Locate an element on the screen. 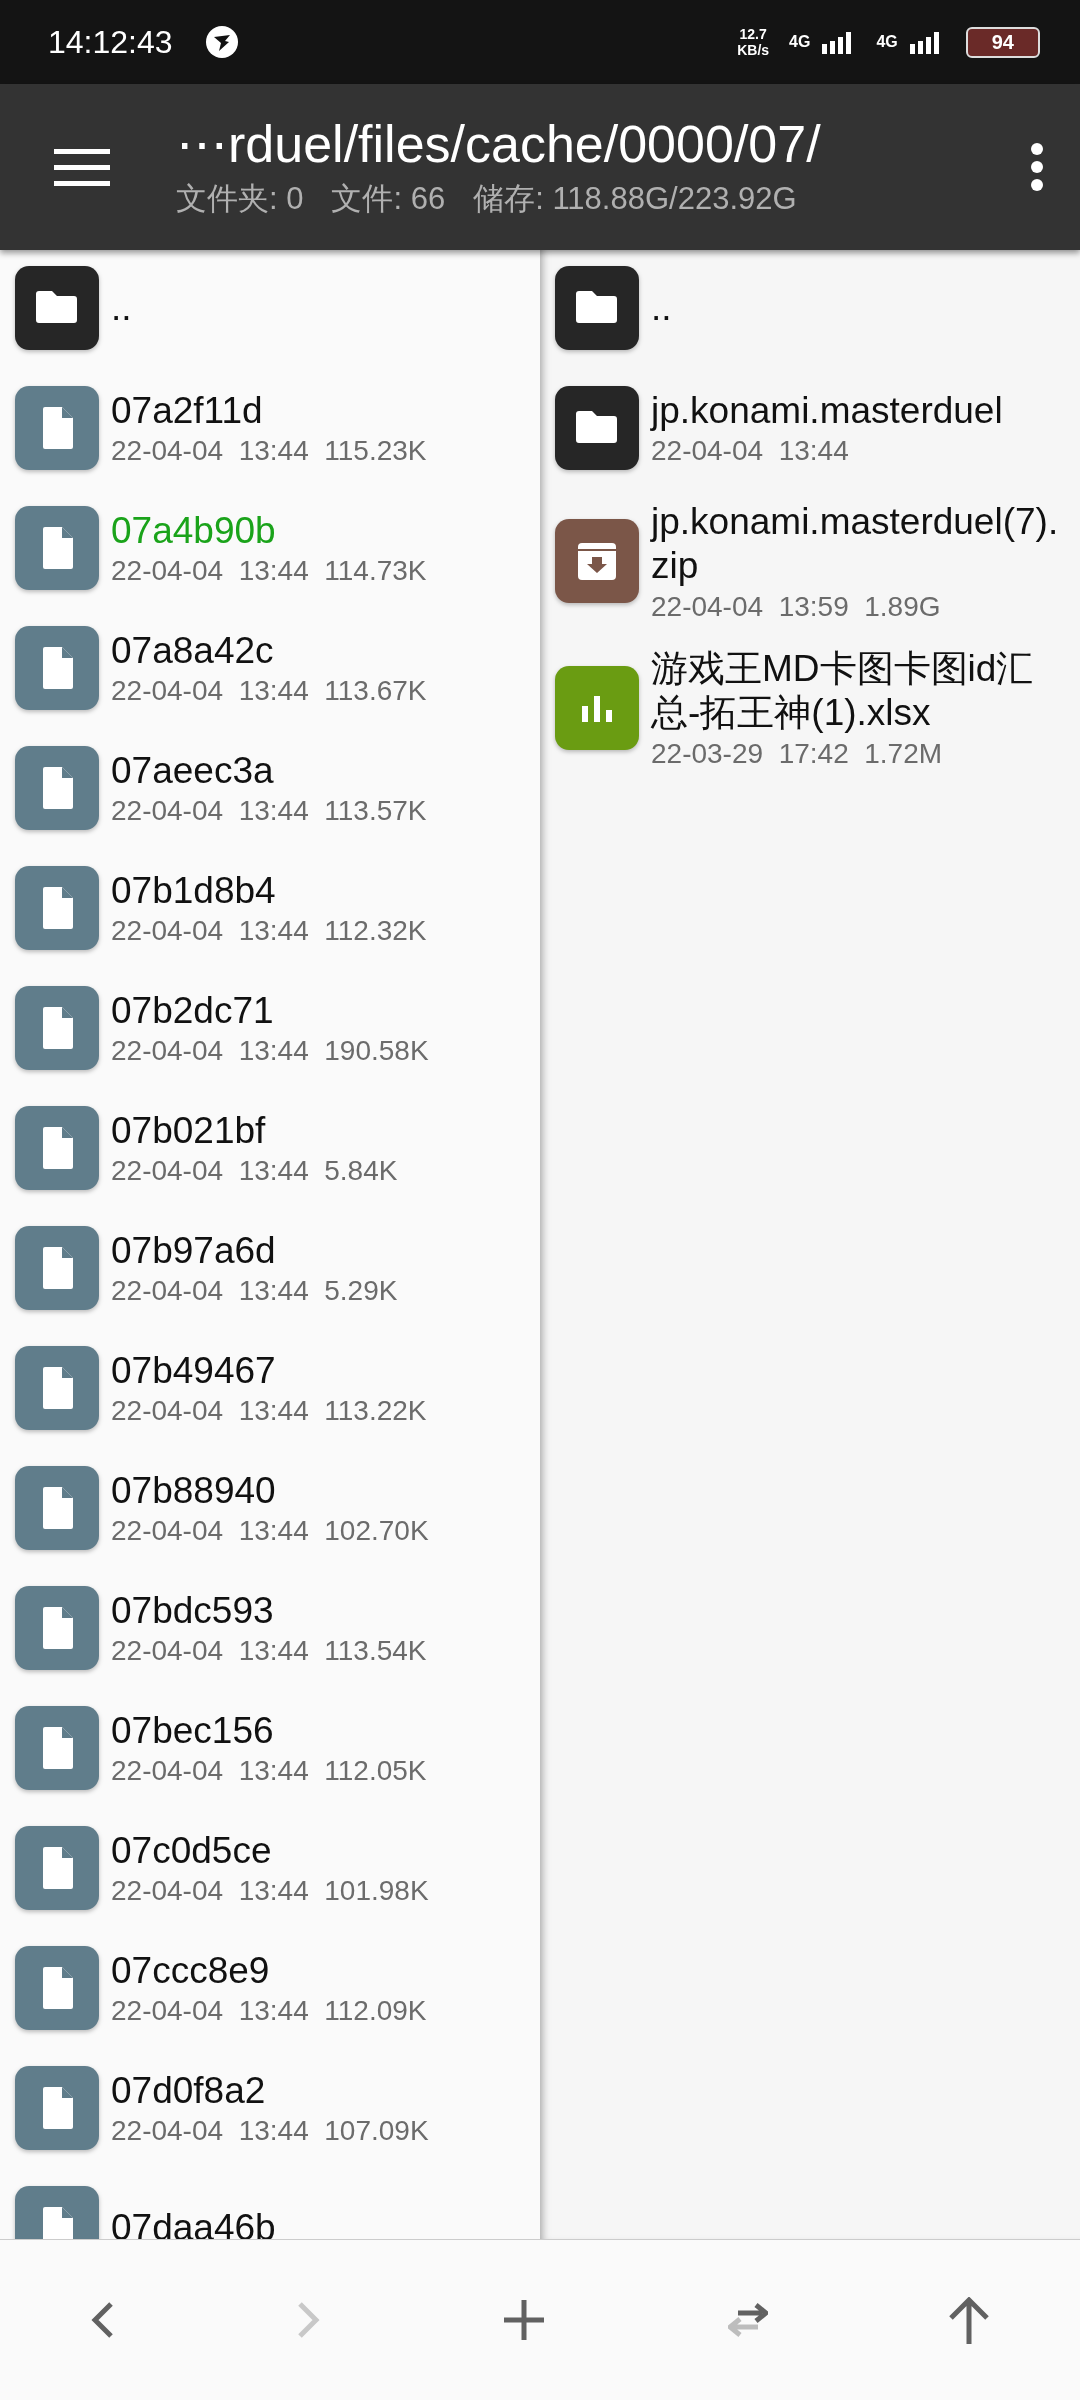 Image resolution: width=1080 pixels, height=2400 pixels. file-details: 22-04-04 13:44 113.67K is located at coordinates (269, 691).